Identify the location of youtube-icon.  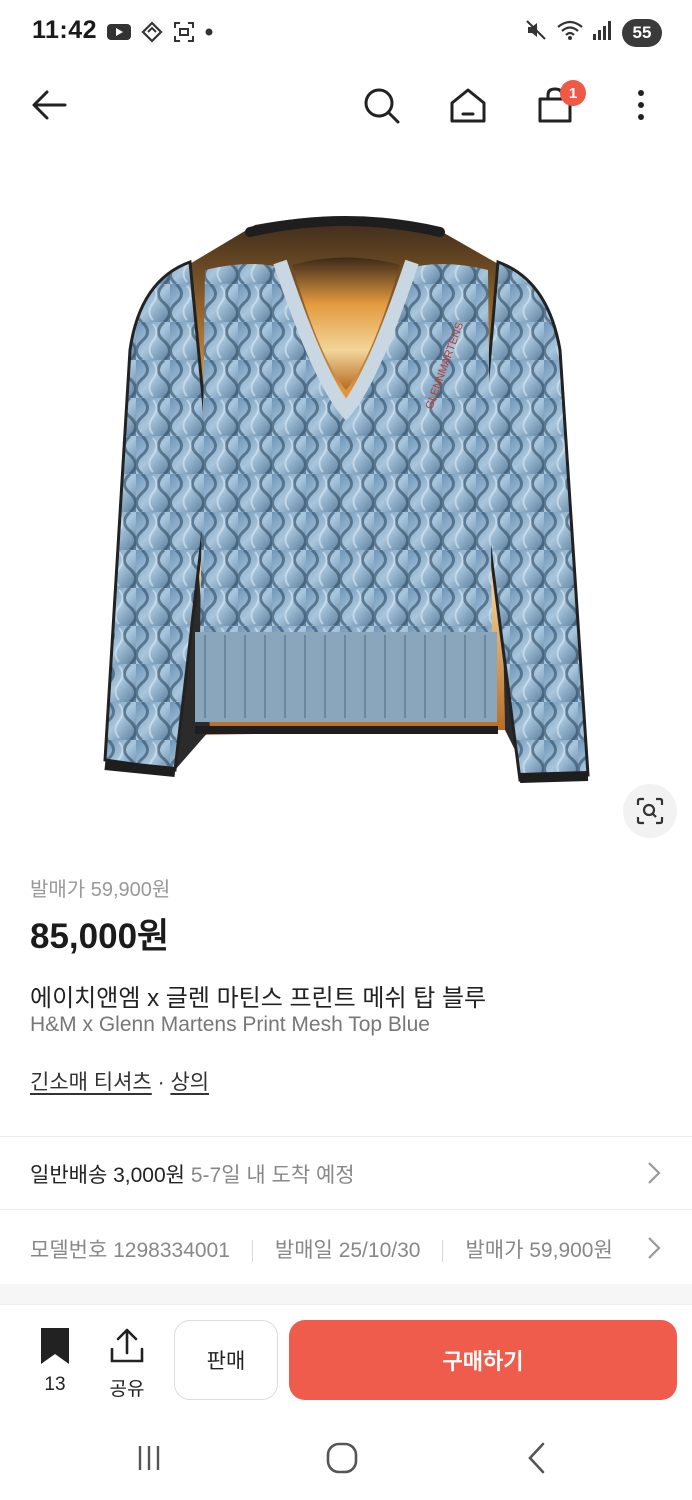
(119, 34).